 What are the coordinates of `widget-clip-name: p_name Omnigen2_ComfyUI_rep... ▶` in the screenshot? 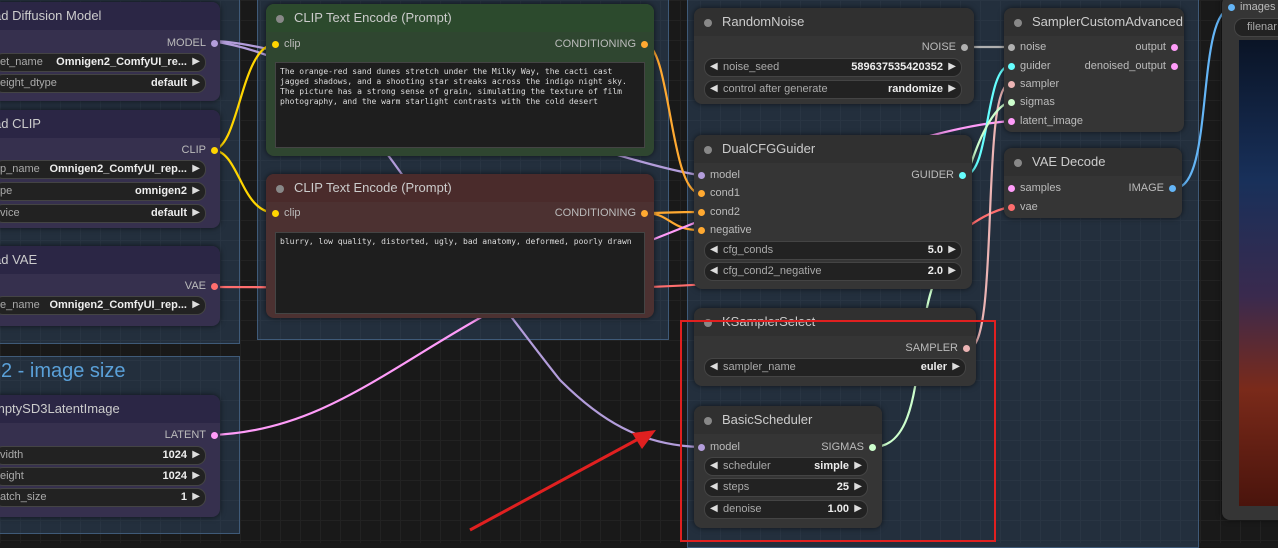 It's located at (103, 169).